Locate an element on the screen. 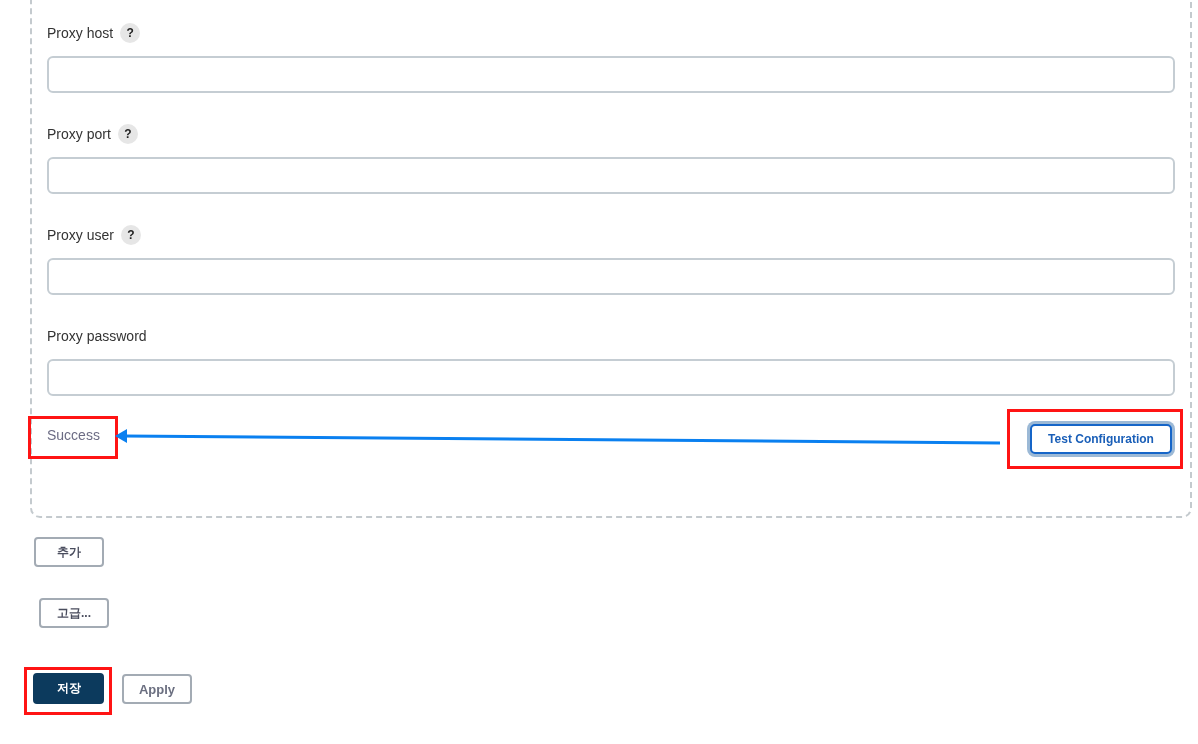 The image size is (1198, 744). save-button: 저장 is located at coordinates (68, 688).